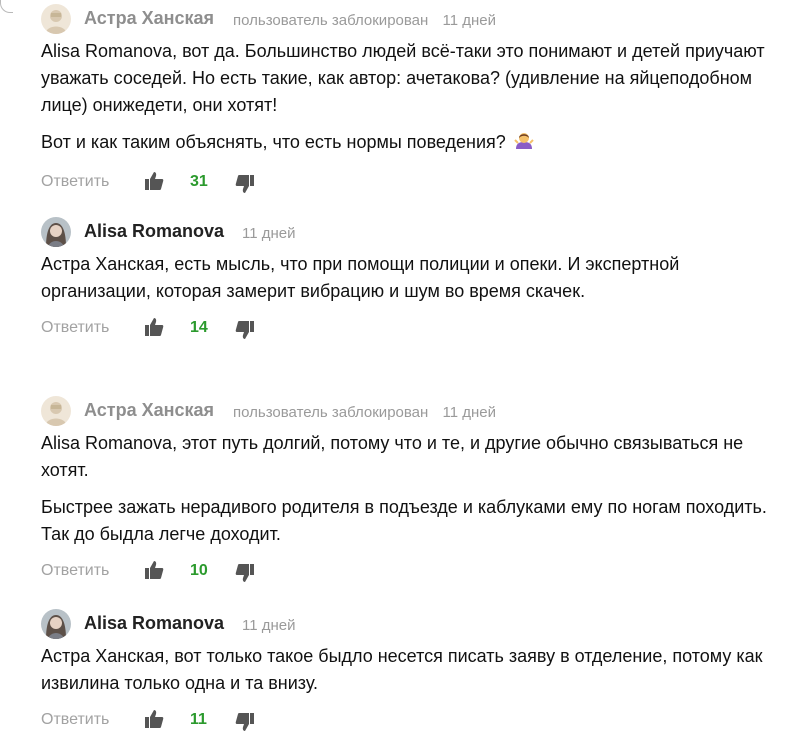 The height and width of the screenshot is (738, 792). What do you see at coordinates (411, 183) in the screenshot?
I see `comment-actions: Ответить 31` at bounding box center [411, 183].